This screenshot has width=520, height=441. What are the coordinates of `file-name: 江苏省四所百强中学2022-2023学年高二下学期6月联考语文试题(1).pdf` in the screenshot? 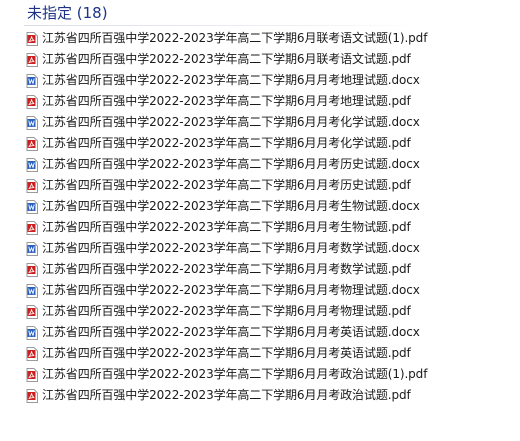 It's located at (235, 38).